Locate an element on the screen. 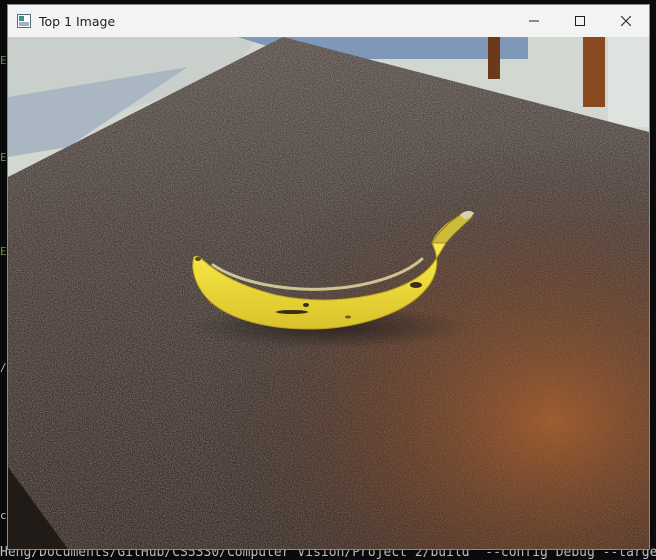 The height and width of the screenshot is (560, 656). window-title: Top 1 Image is located at coordinates (77, 21).